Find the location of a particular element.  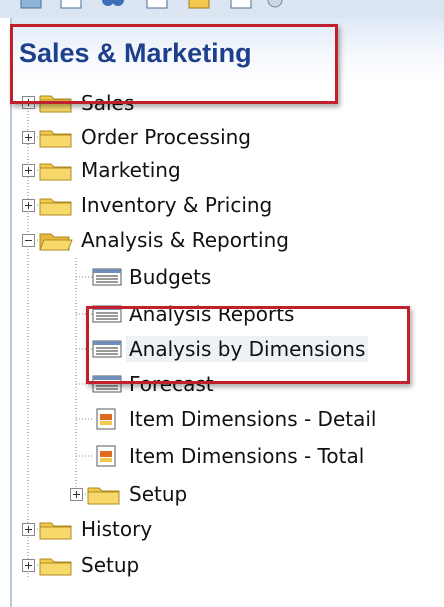

list-page-icon is located at coordinates (107, 277).